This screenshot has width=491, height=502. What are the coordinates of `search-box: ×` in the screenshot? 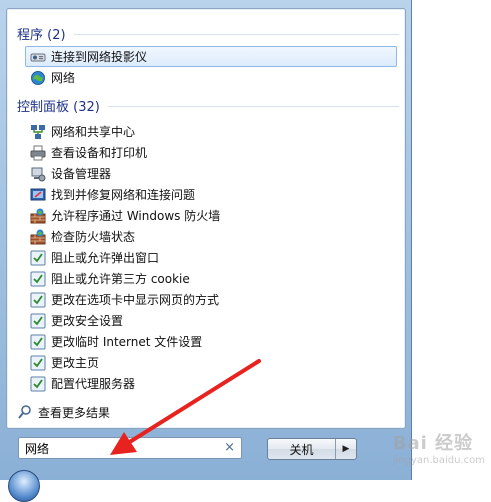 It's located at (130, 448).